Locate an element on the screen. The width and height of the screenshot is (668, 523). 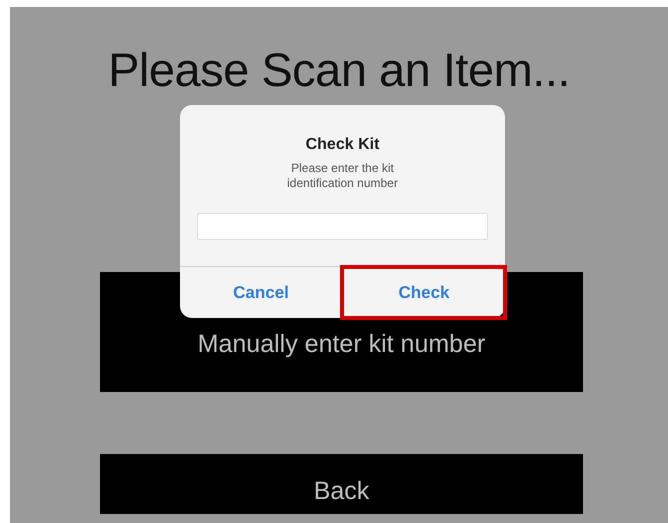
alert-button: Check is located at coordinates (423, 292).